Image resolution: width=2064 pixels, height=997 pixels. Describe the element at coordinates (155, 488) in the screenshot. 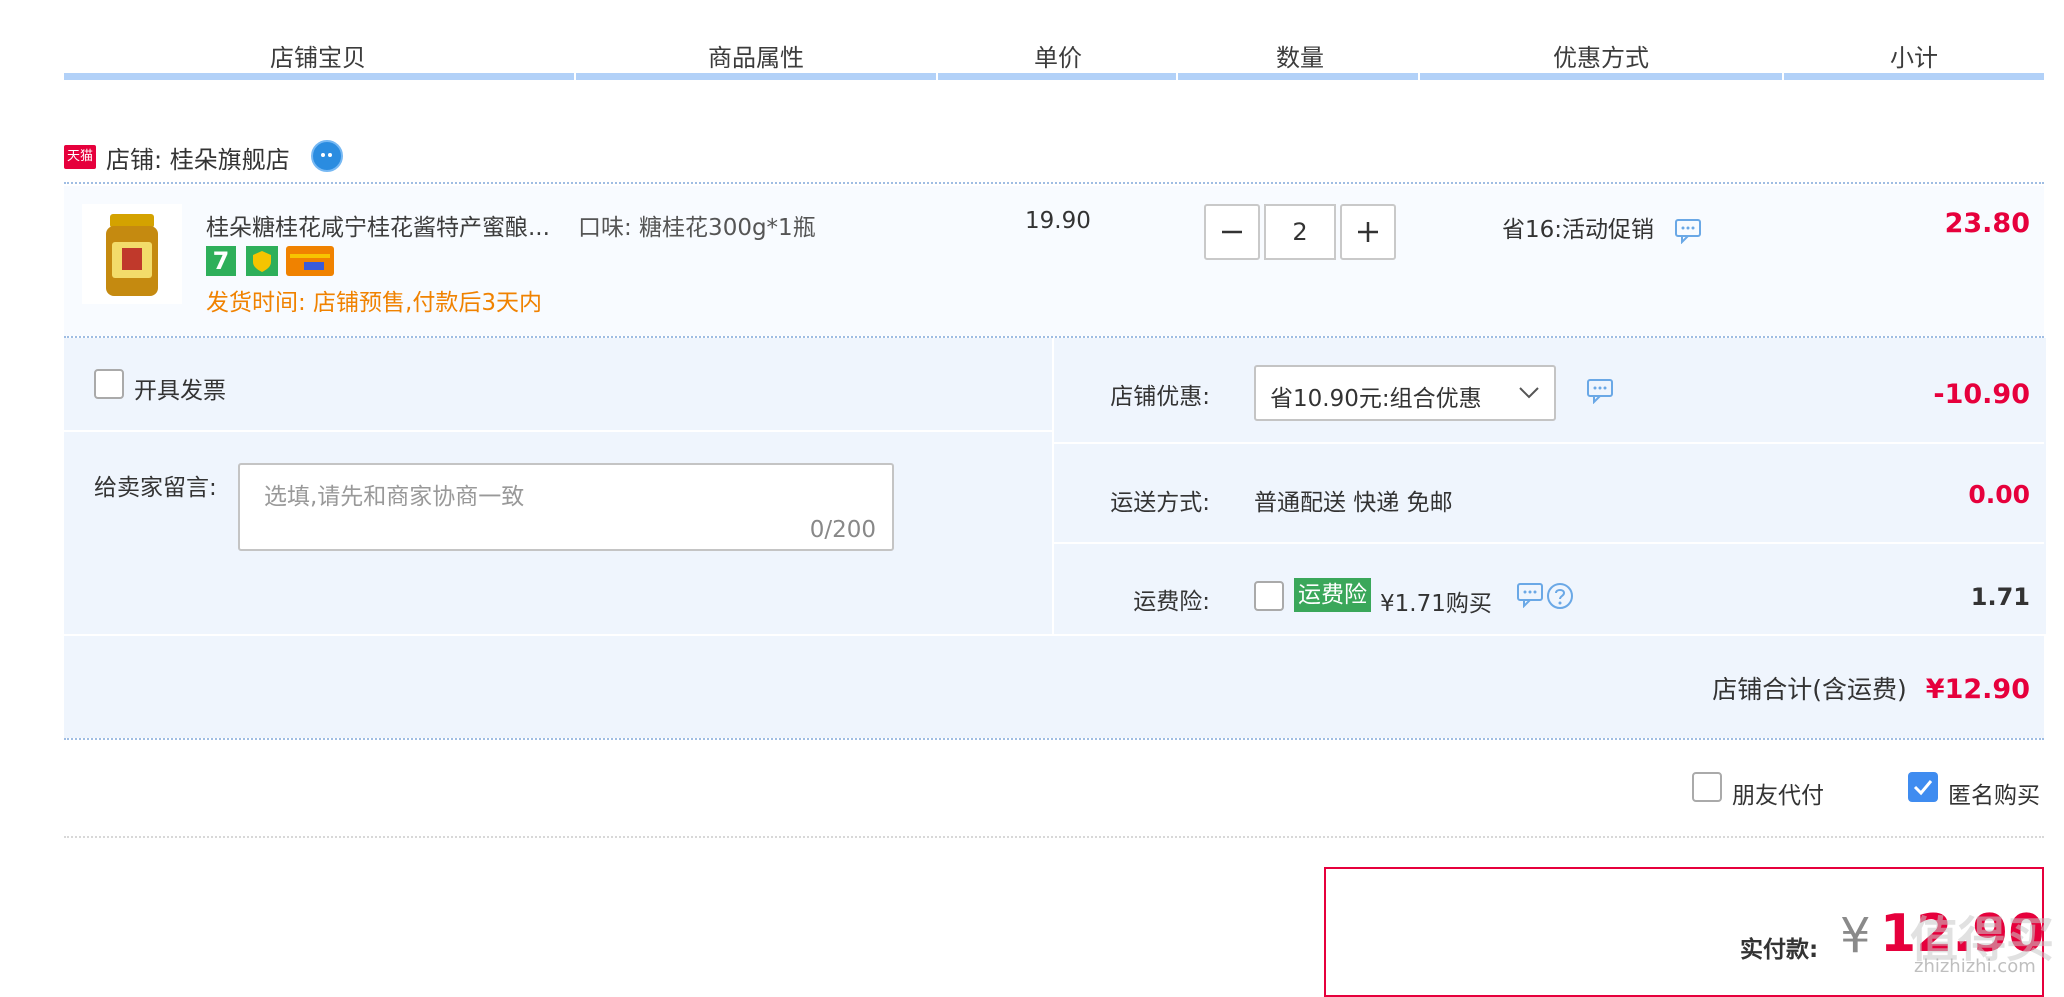

I see `message-label: 给卖家留言:` at that location.